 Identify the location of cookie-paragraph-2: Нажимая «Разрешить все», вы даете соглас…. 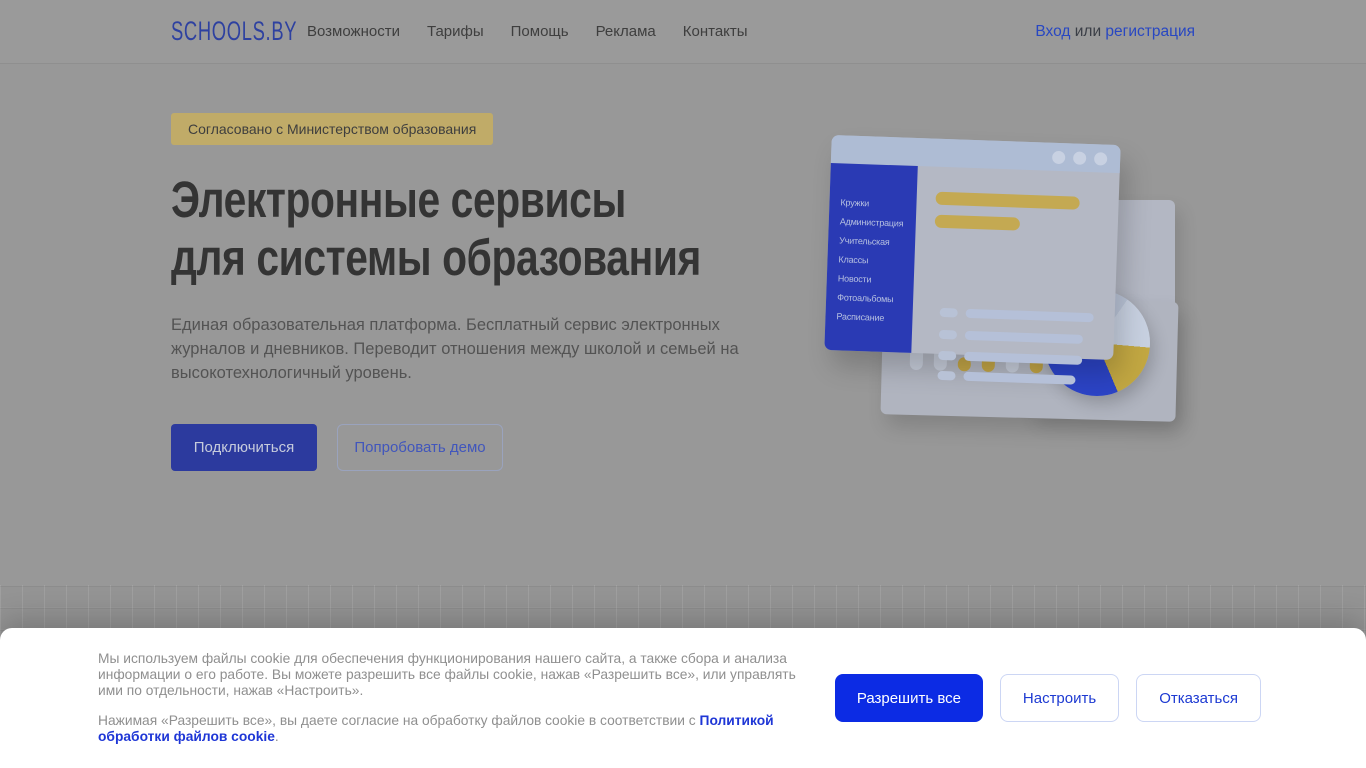
(436, 728).